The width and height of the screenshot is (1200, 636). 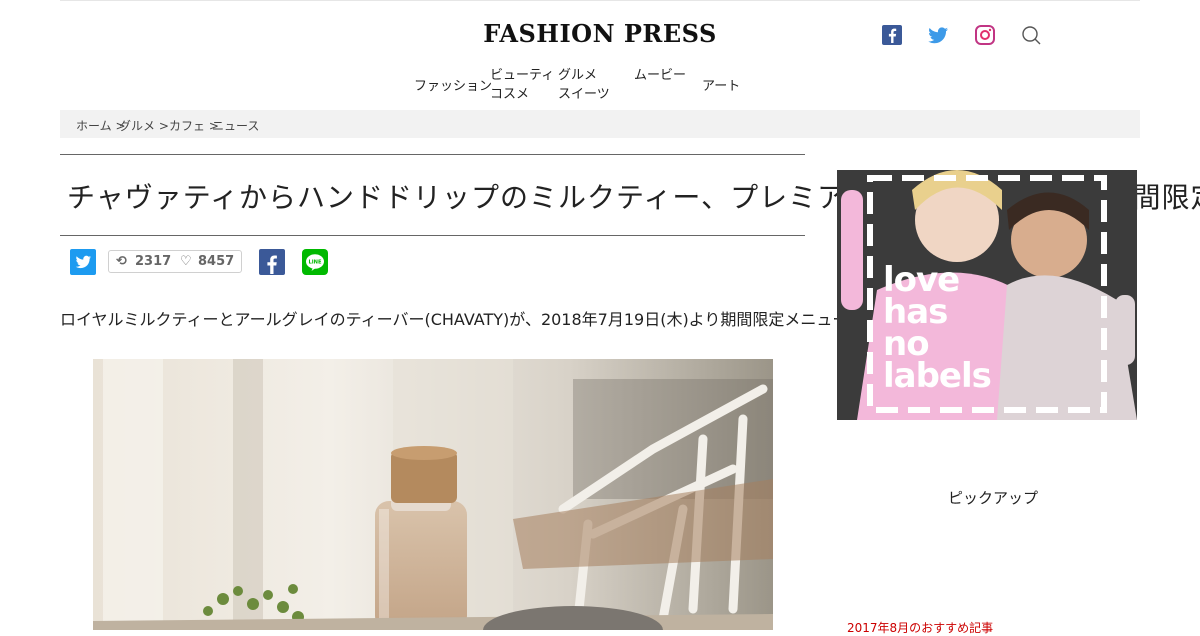 What do you see at coordinates (432, 235) in the screenshot?
I see `title-bottom-rule` at bounding box center [432, 235].